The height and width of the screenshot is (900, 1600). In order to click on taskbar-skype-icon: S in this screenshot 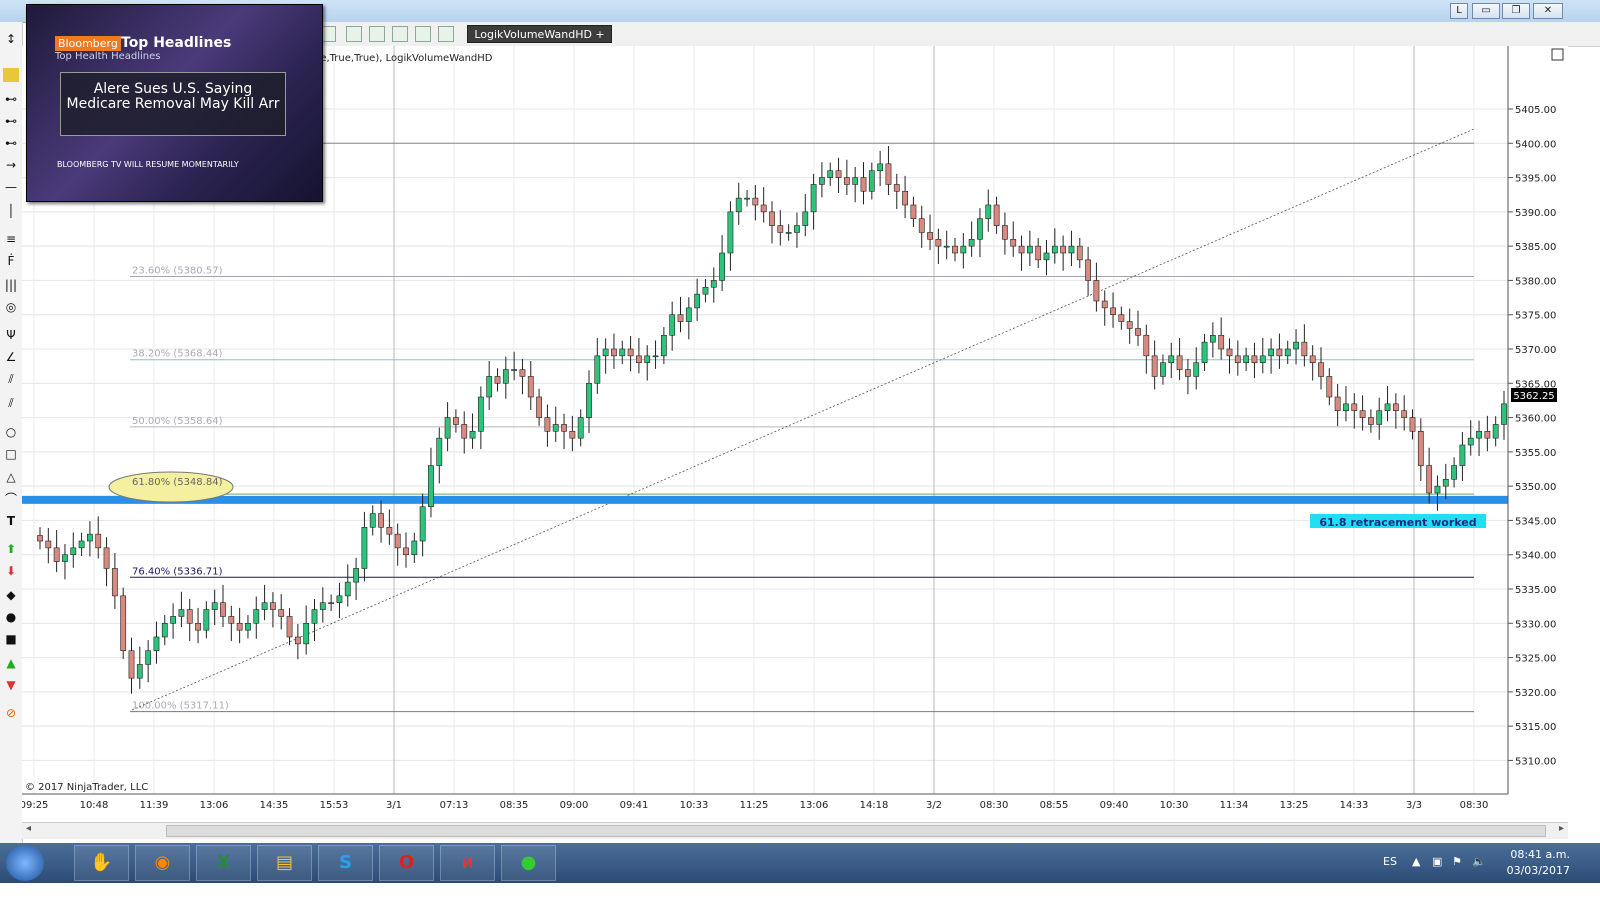, I will do `click(345, 863)`.